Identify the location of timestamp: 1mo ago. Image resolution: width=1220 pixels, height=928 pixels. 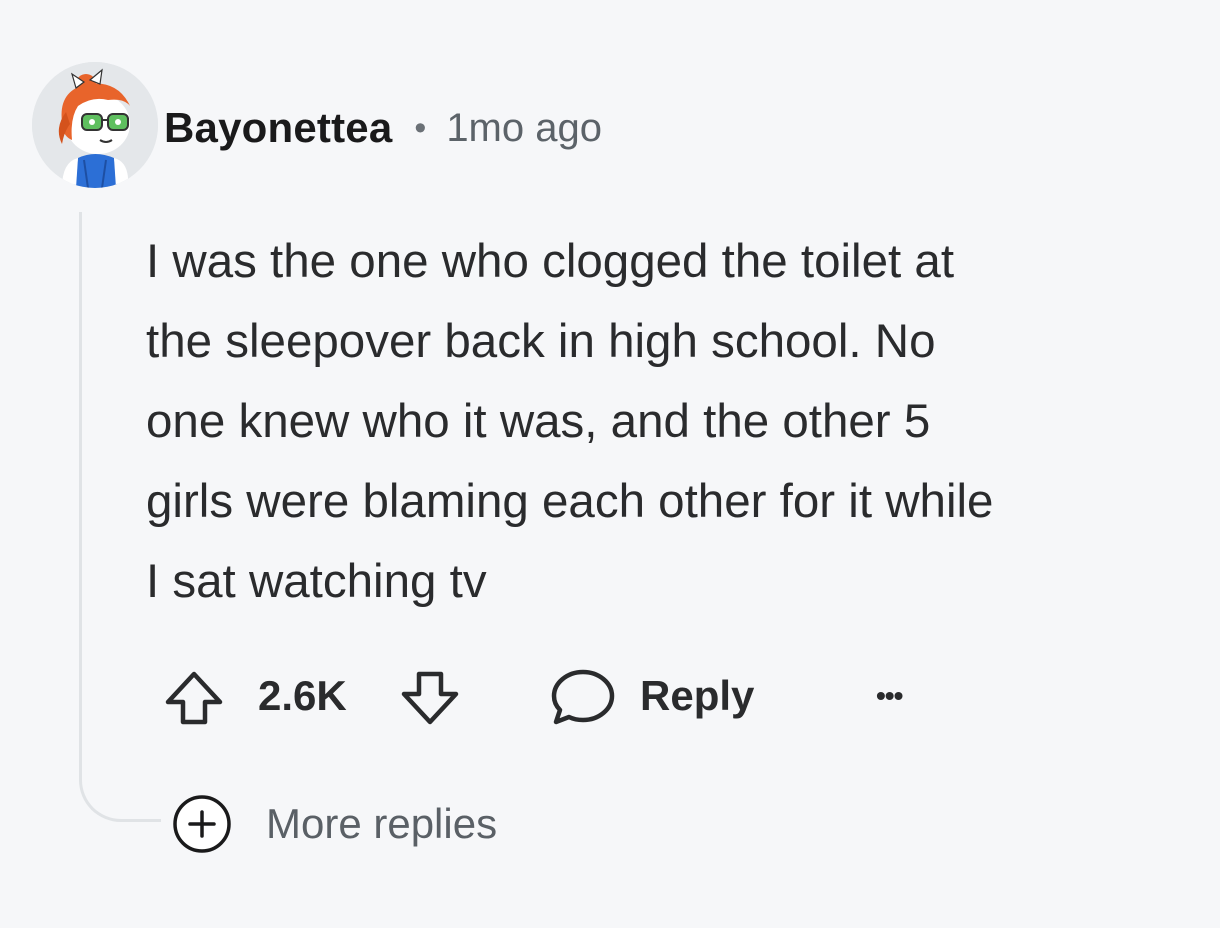
(524, 128).